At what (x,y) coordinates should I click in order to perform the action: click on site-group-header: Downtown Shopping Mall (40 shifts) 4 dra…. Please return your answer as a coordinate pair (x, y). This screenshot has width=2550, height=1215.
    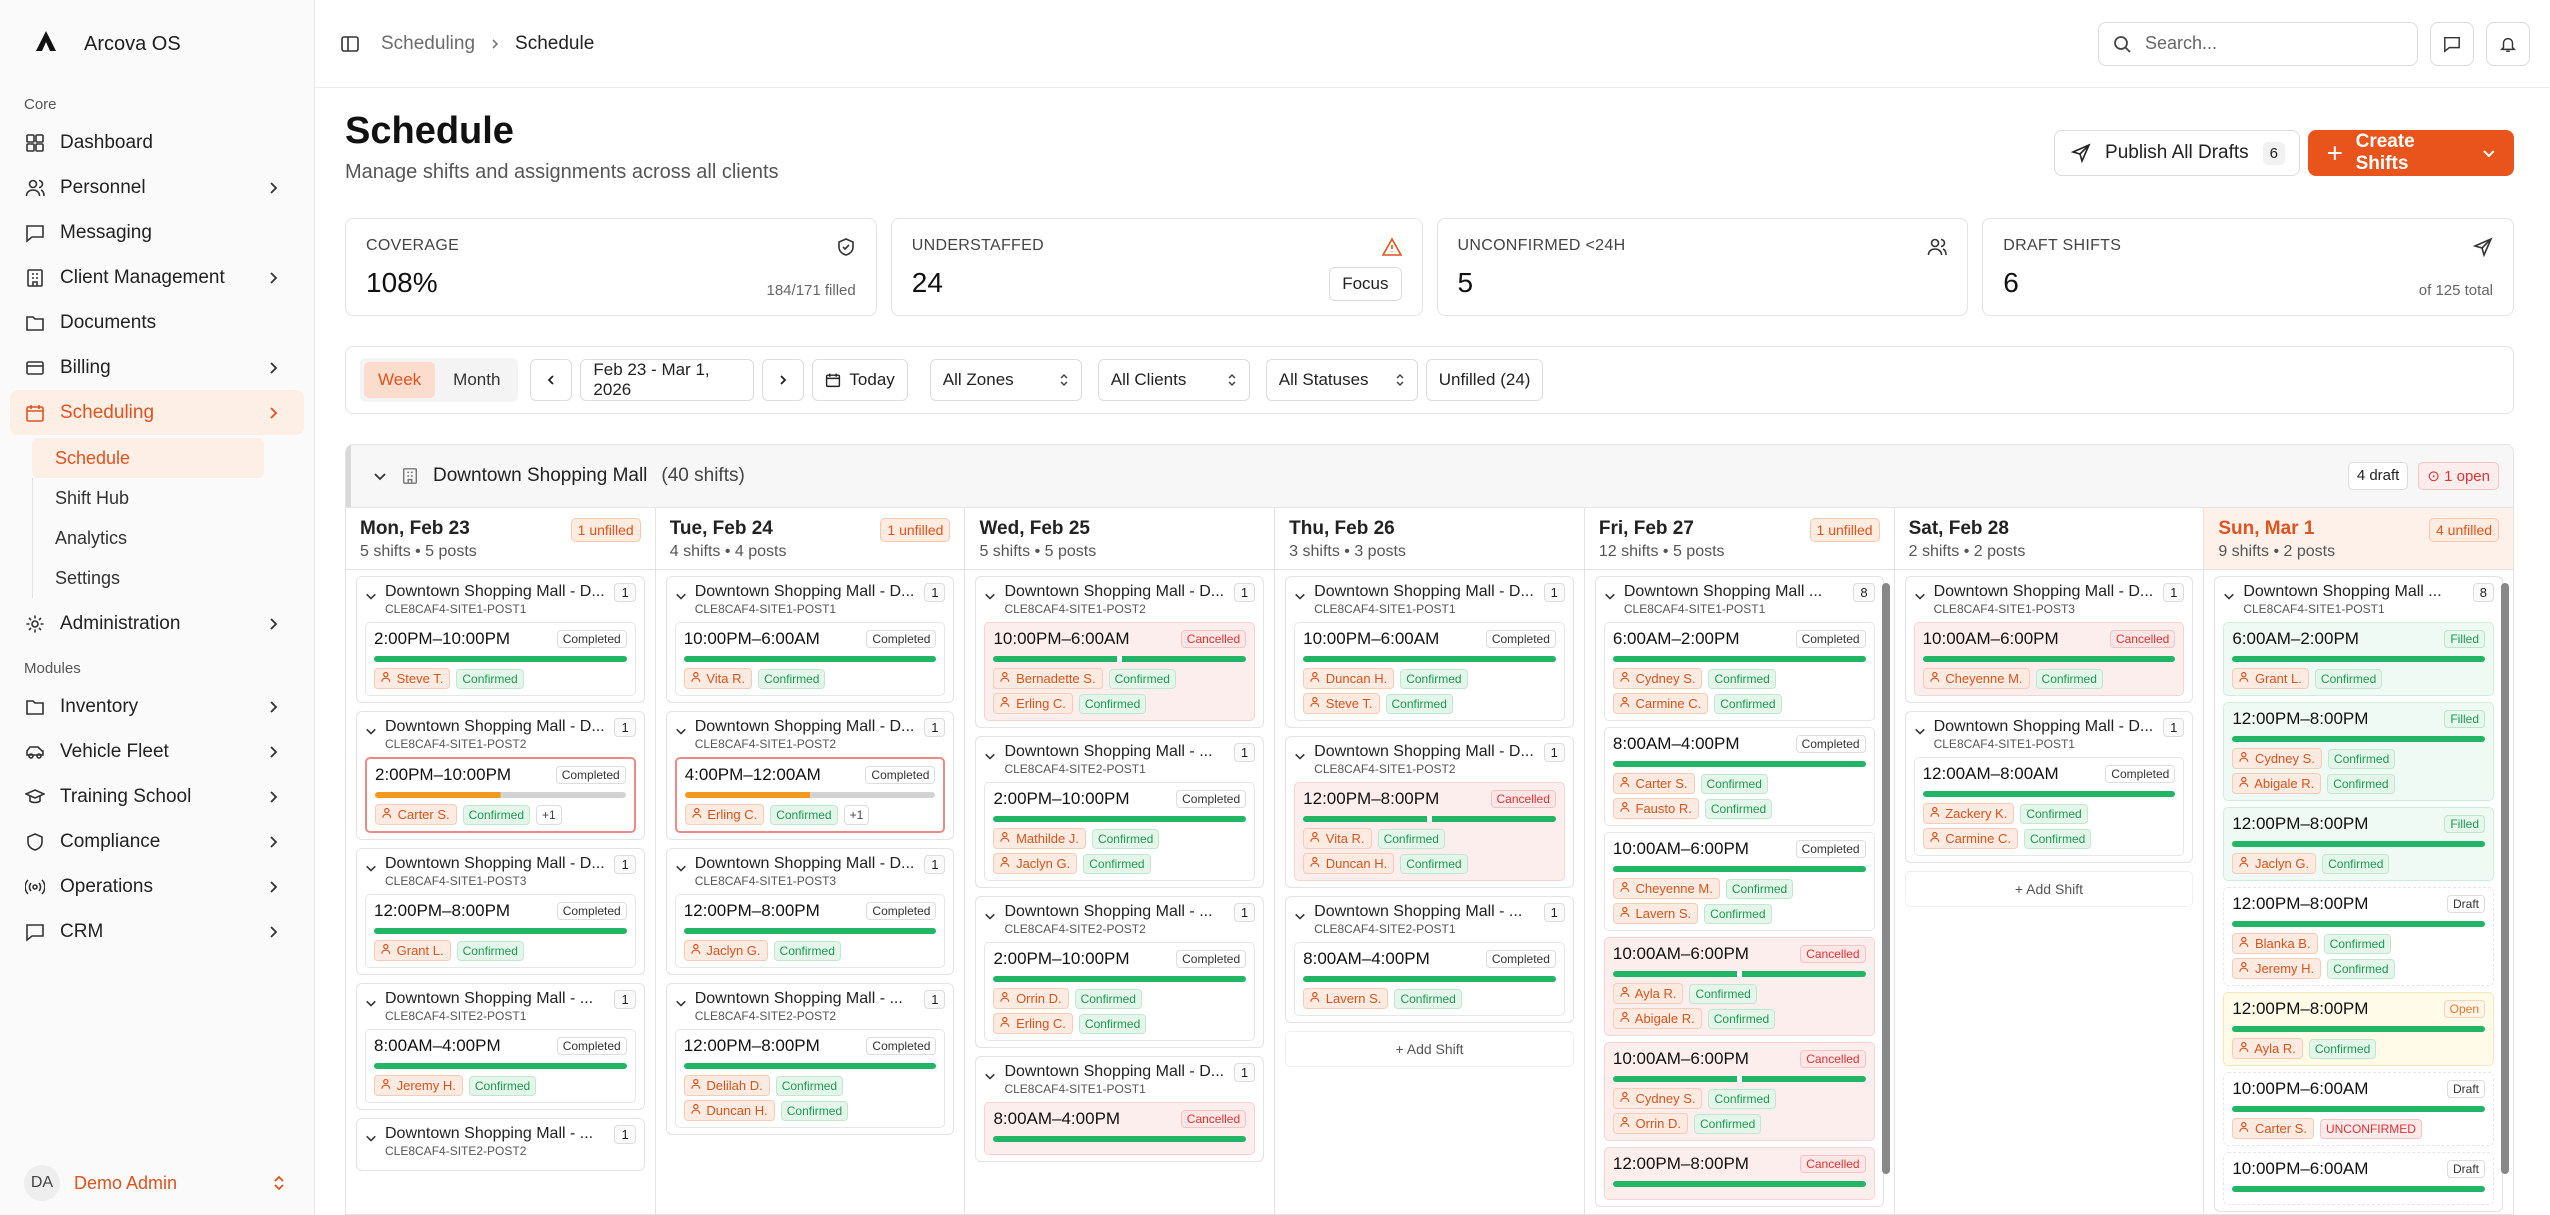
    Looking at the image, I should click on (1429, 476).